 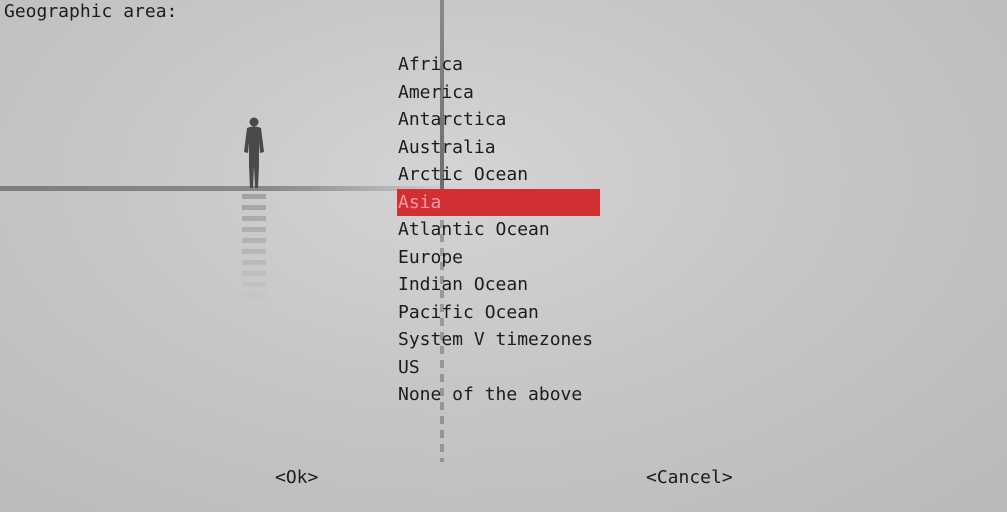 What do you see at coordinates (498, 65) in the screenshot?
I see `list-item-africa: Africa` at bounding box center [498, 65].